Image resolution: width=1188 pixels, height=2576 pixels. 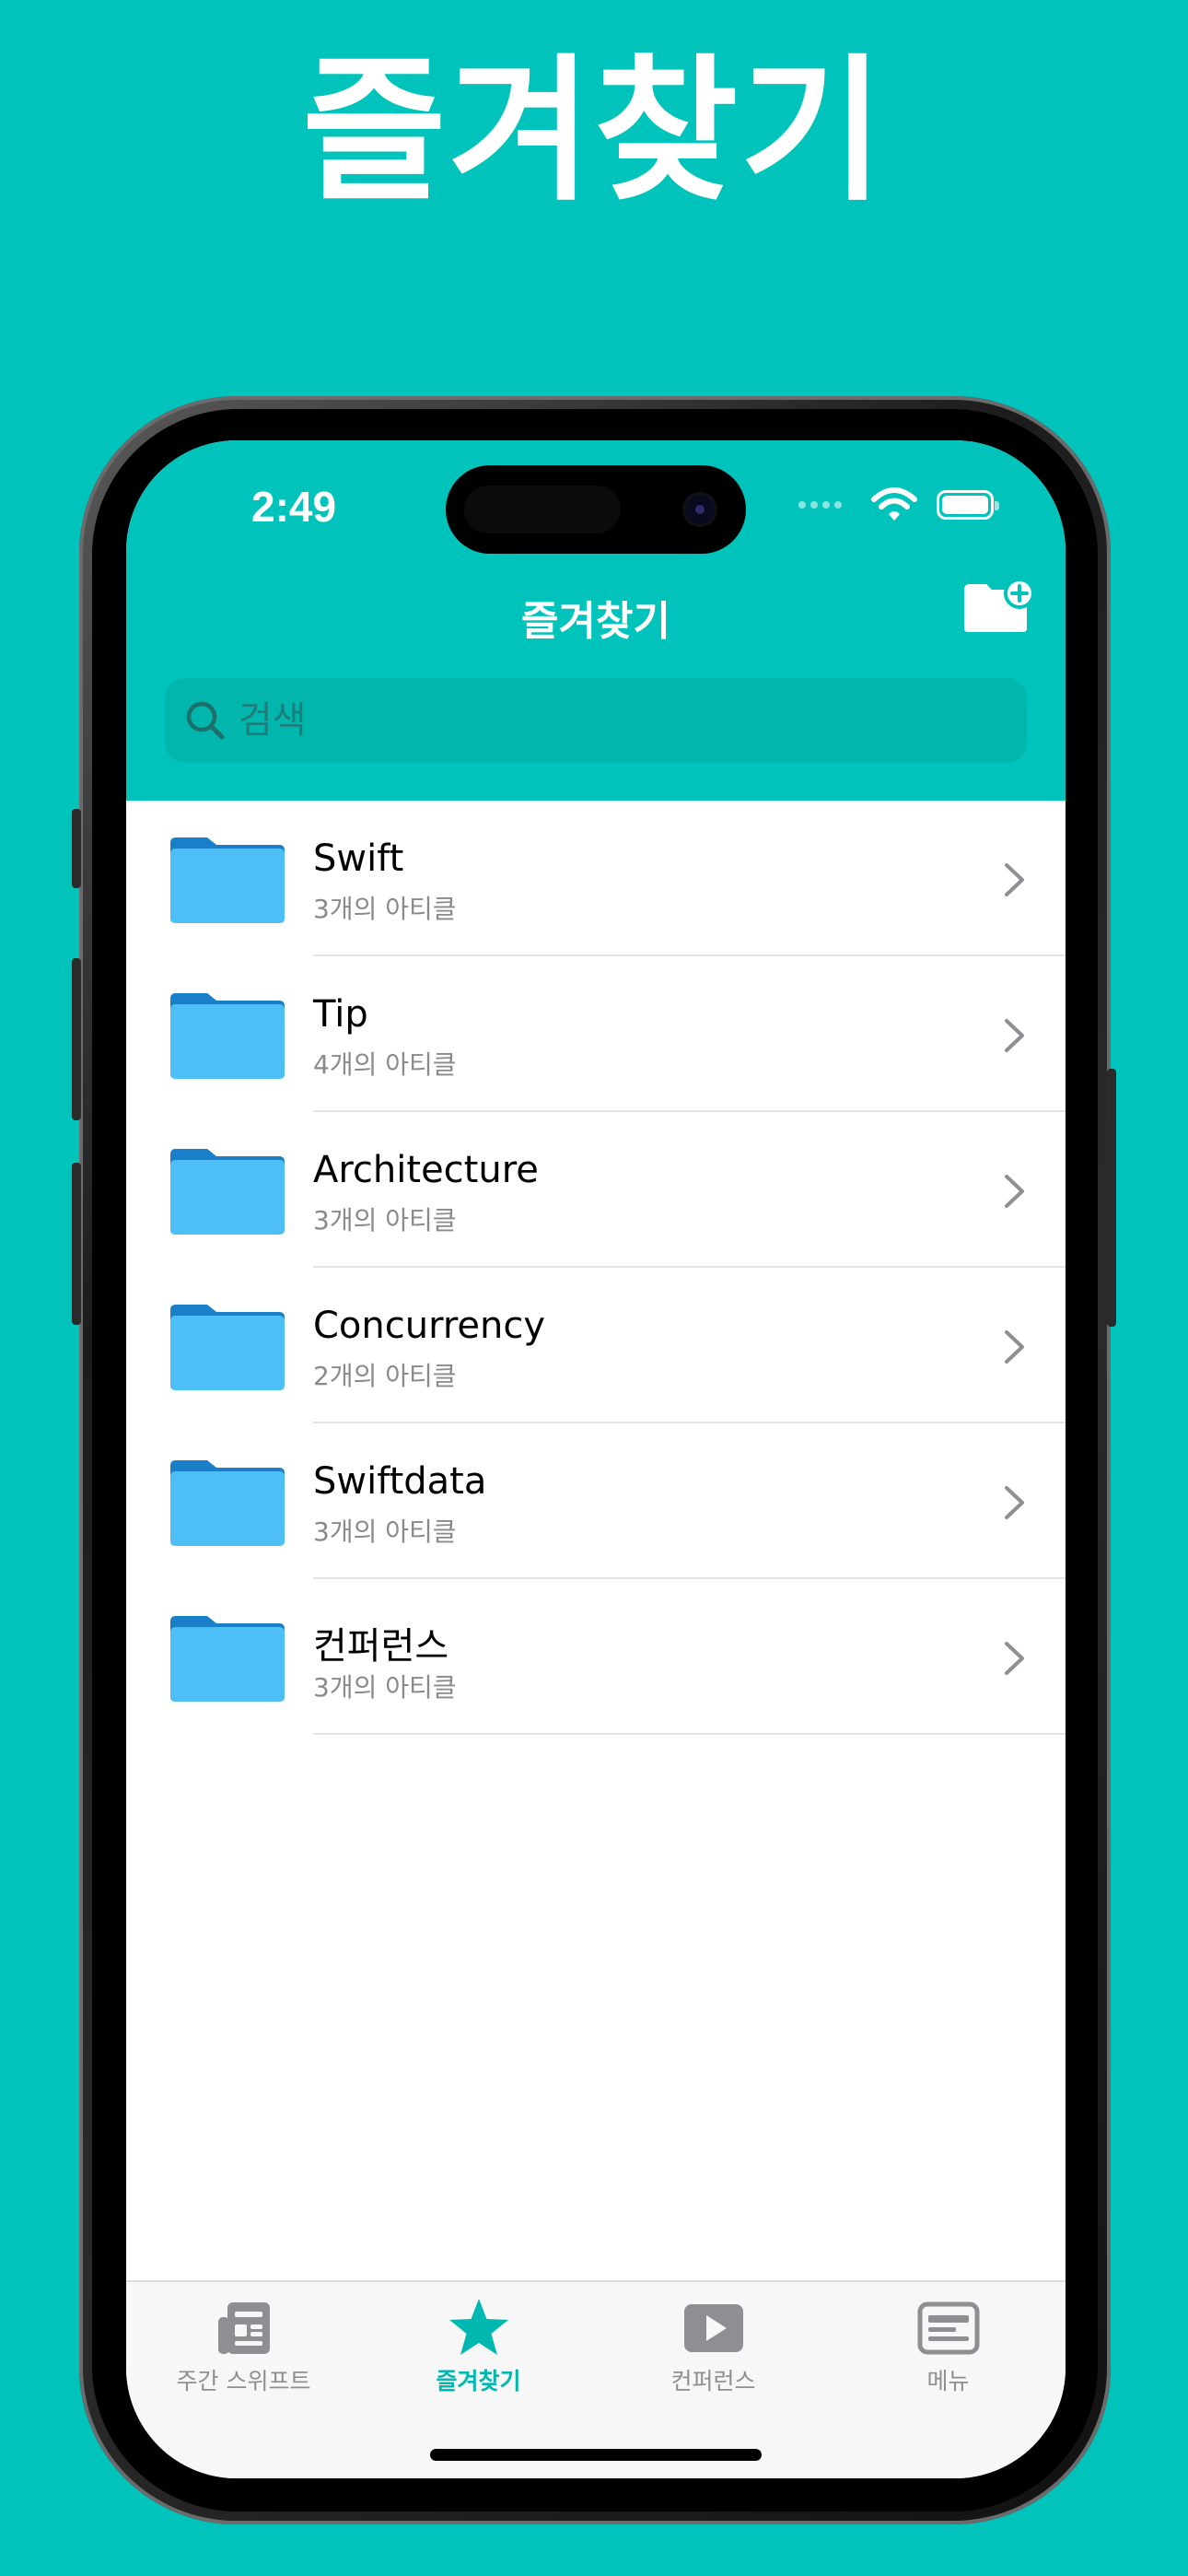 I want to click on folder-row: Swiftdata 3개의 아티클, so click(x=596, y=1501).